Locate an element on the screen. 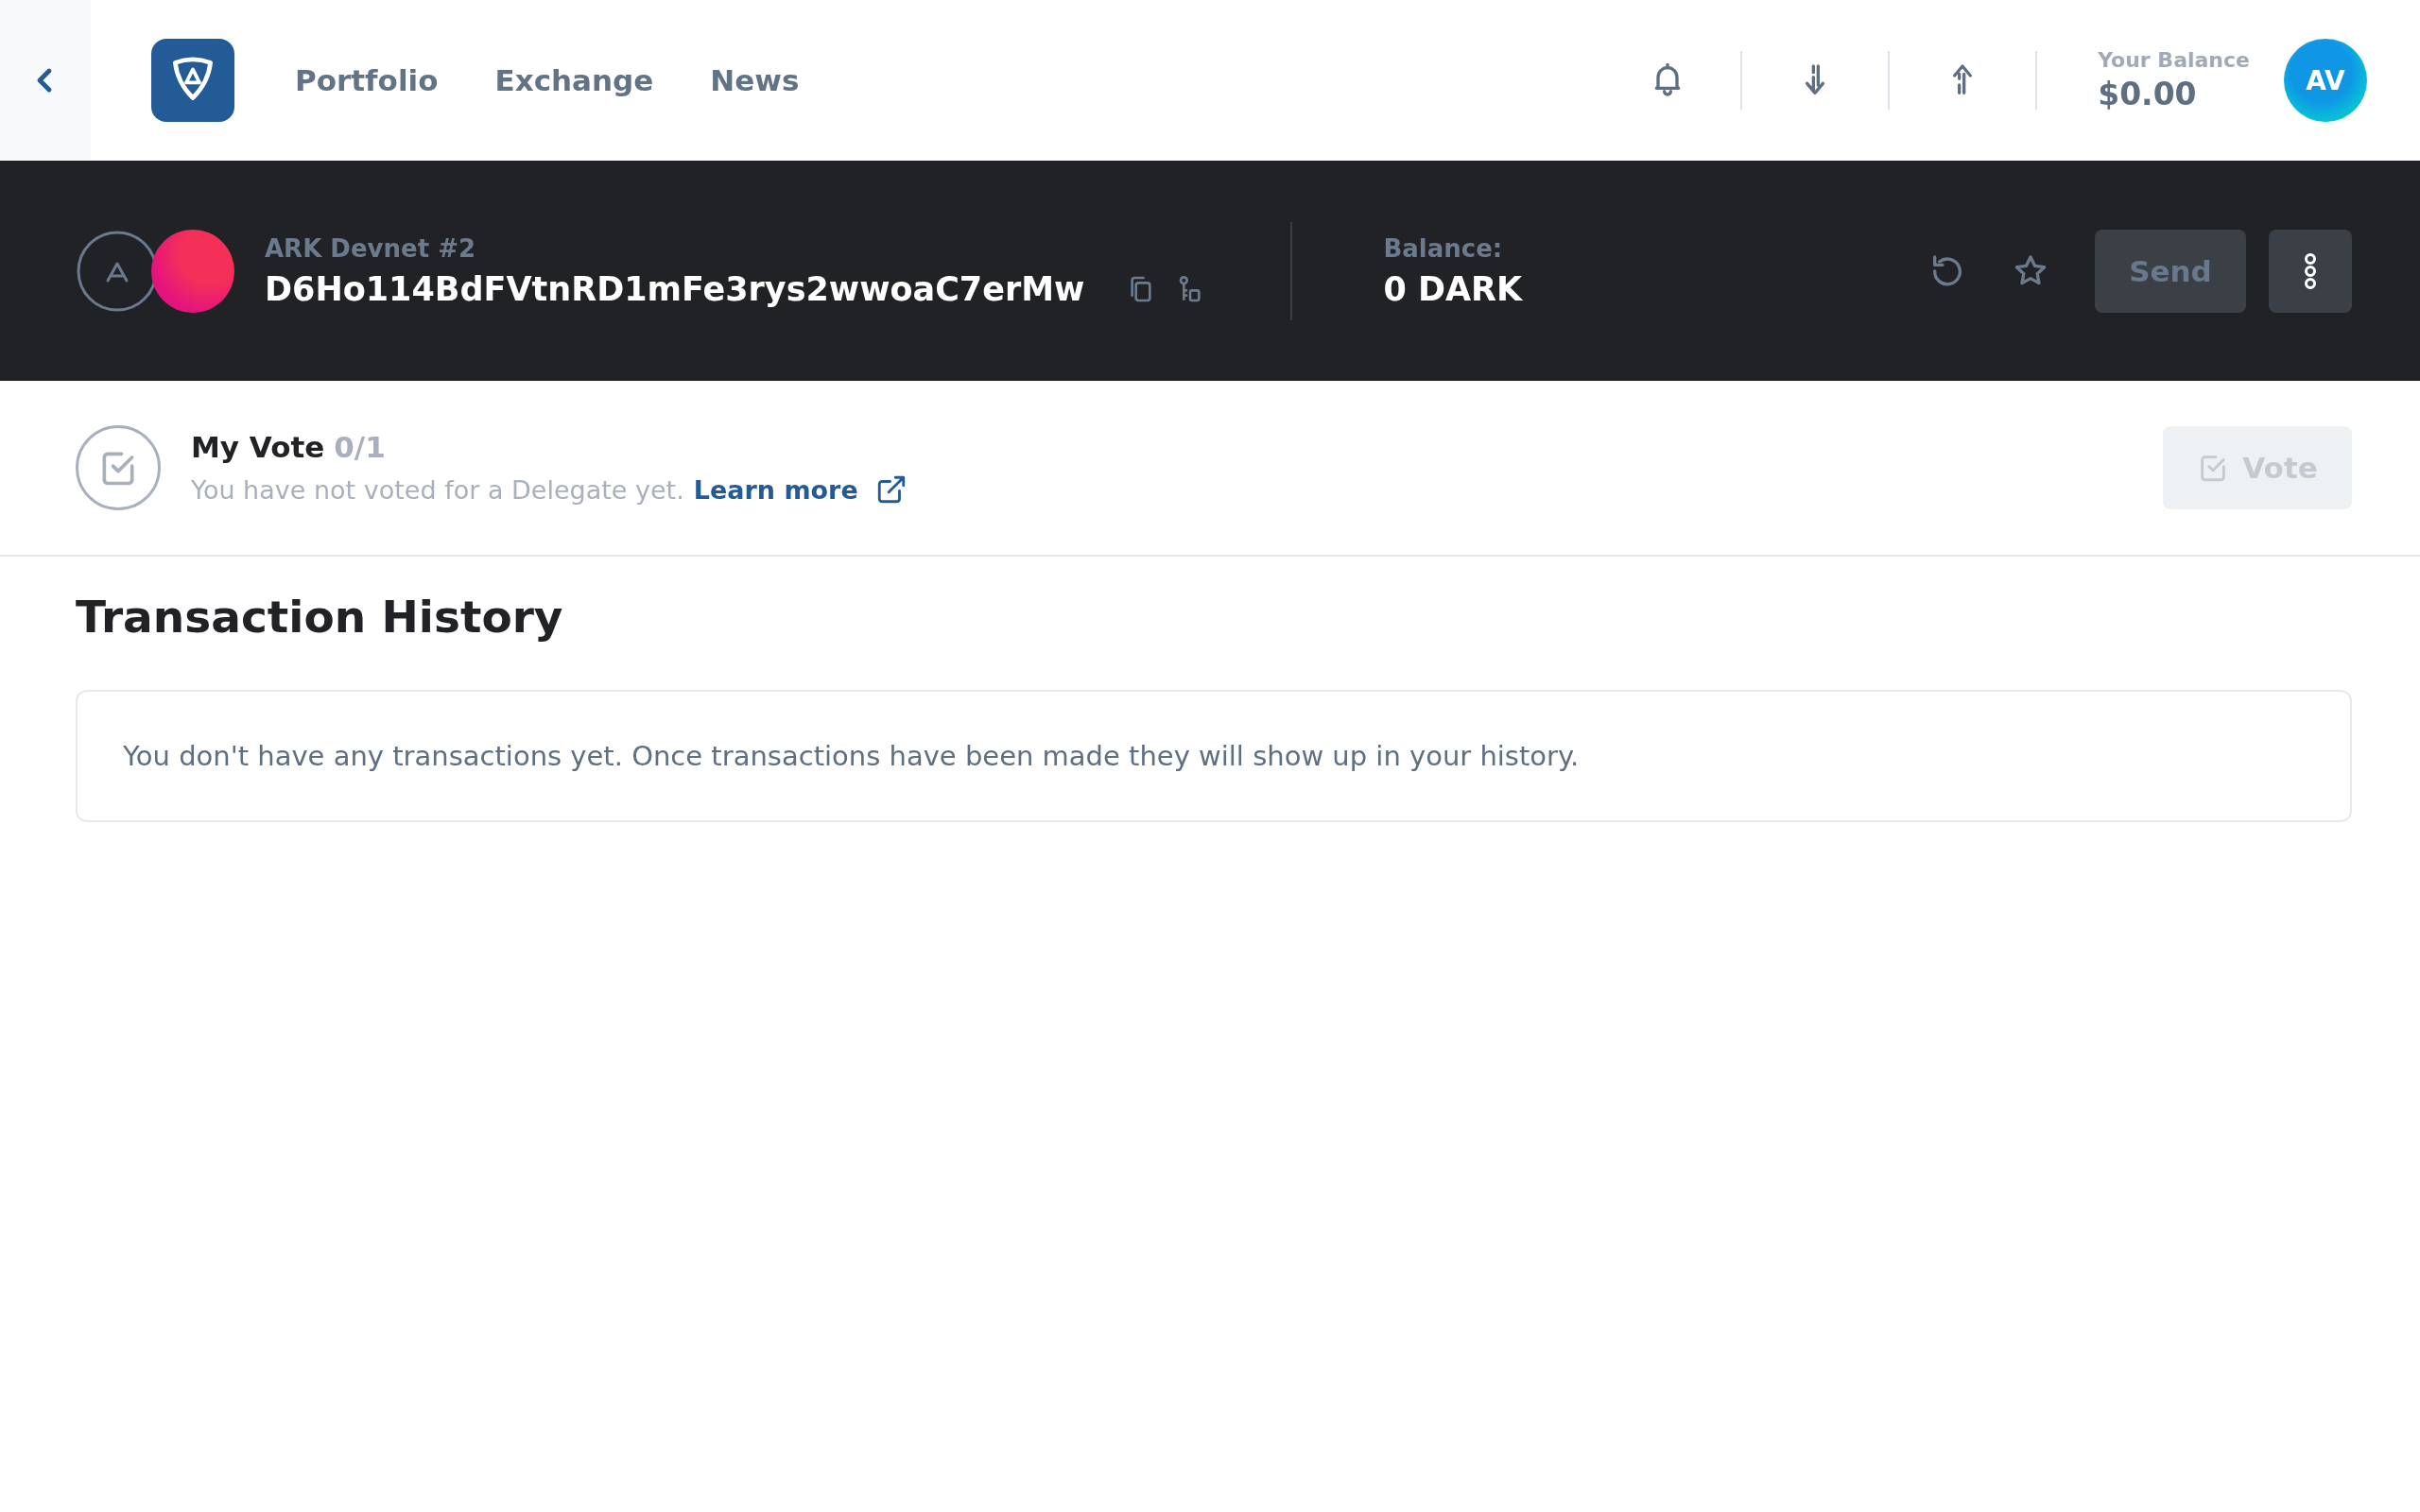 The width and height of the screenshot is (2420, 1512). balance-label: Your Balance is located at coordinates (2174, 60).